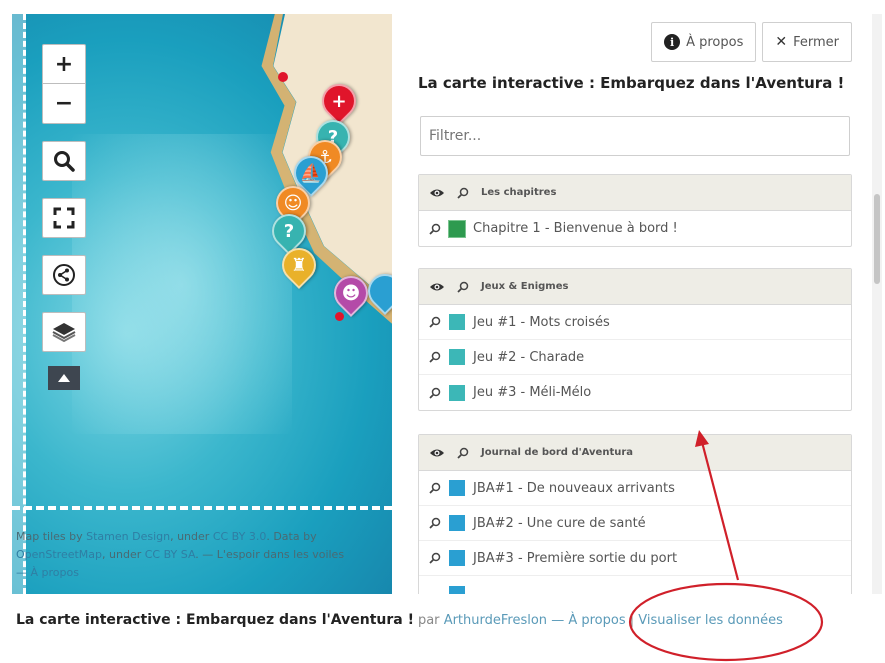  I want to click on search-icon, so click(64, 161).